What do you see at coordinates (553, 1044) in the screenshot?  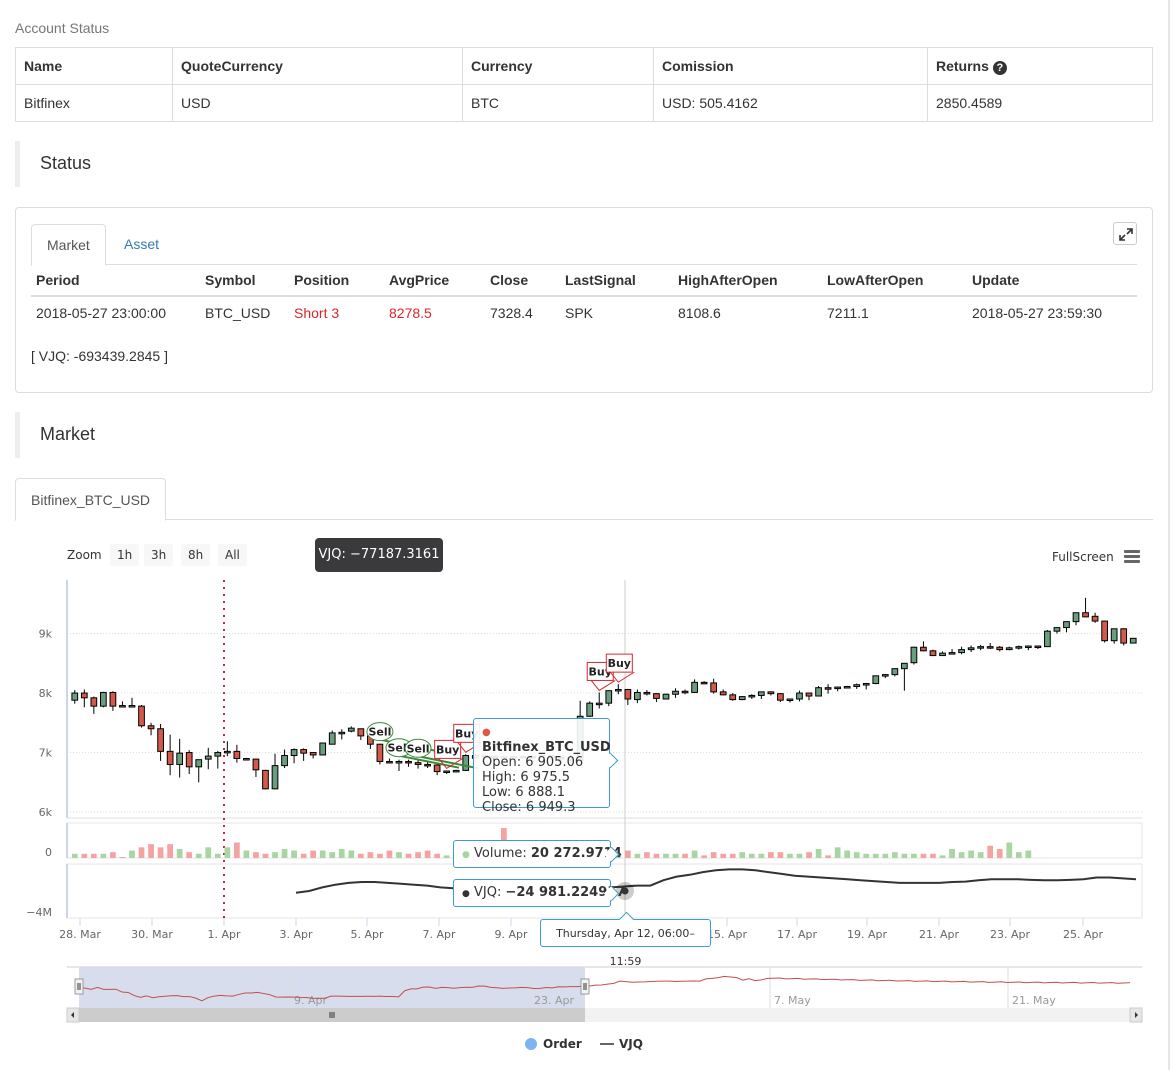 I see `legend-item-order: Order` at bounding box center [553, 1044].